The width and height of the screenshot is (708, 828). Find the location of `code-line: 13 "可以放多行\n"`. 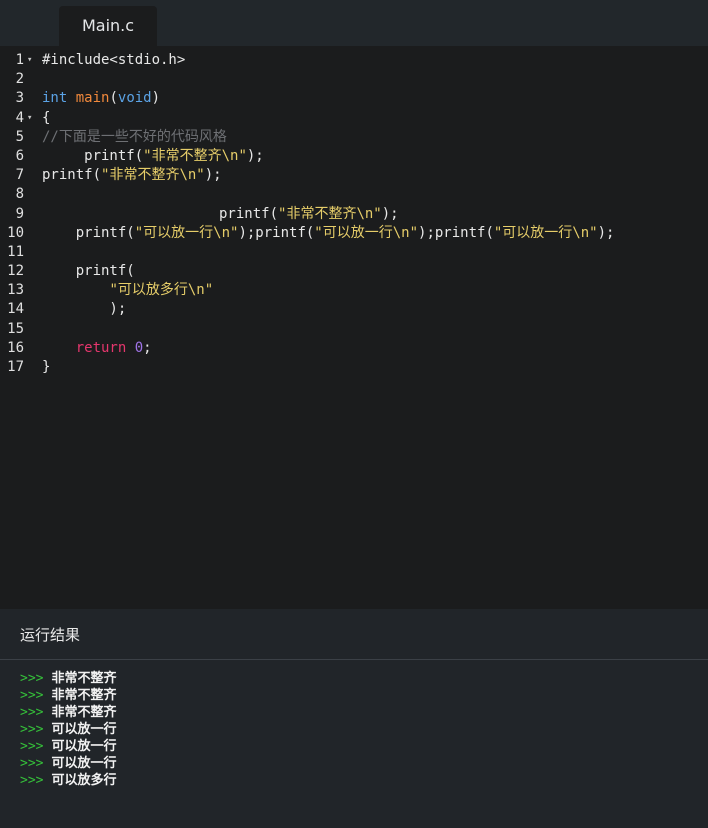

code-line: 13 "可以放多行\n" is located at coordinates (354, 290).